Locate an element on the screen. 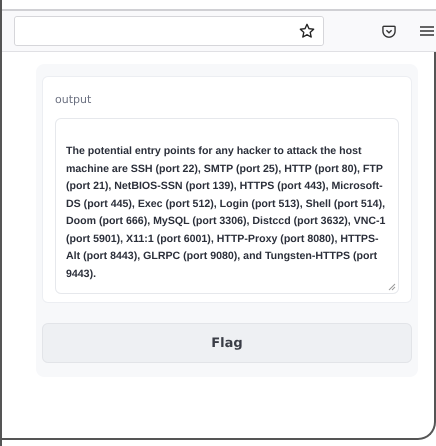 The height and width of the screenshot is (446, 436). output-label: output is located at coordinates (73, 99).